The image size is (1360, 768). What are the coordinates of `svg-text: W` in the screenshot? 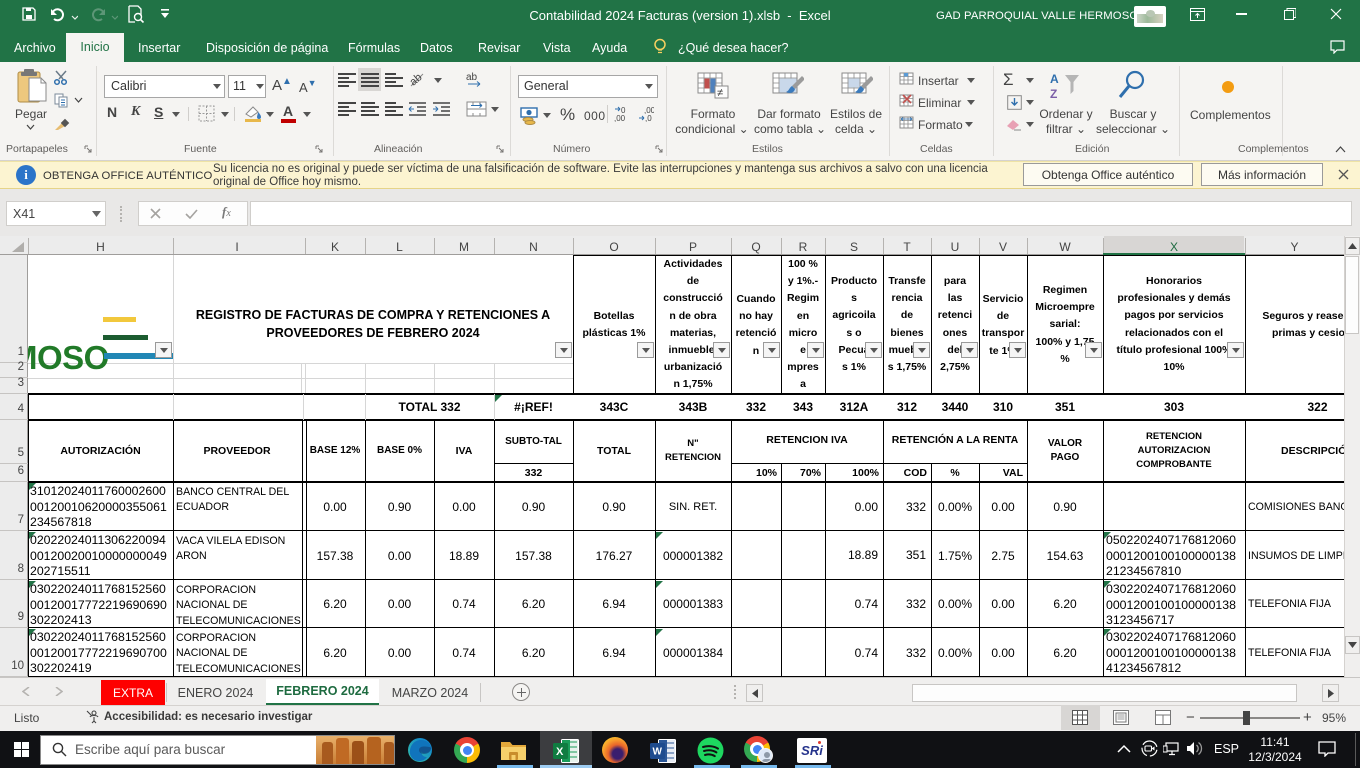 It's located at (658, 752).